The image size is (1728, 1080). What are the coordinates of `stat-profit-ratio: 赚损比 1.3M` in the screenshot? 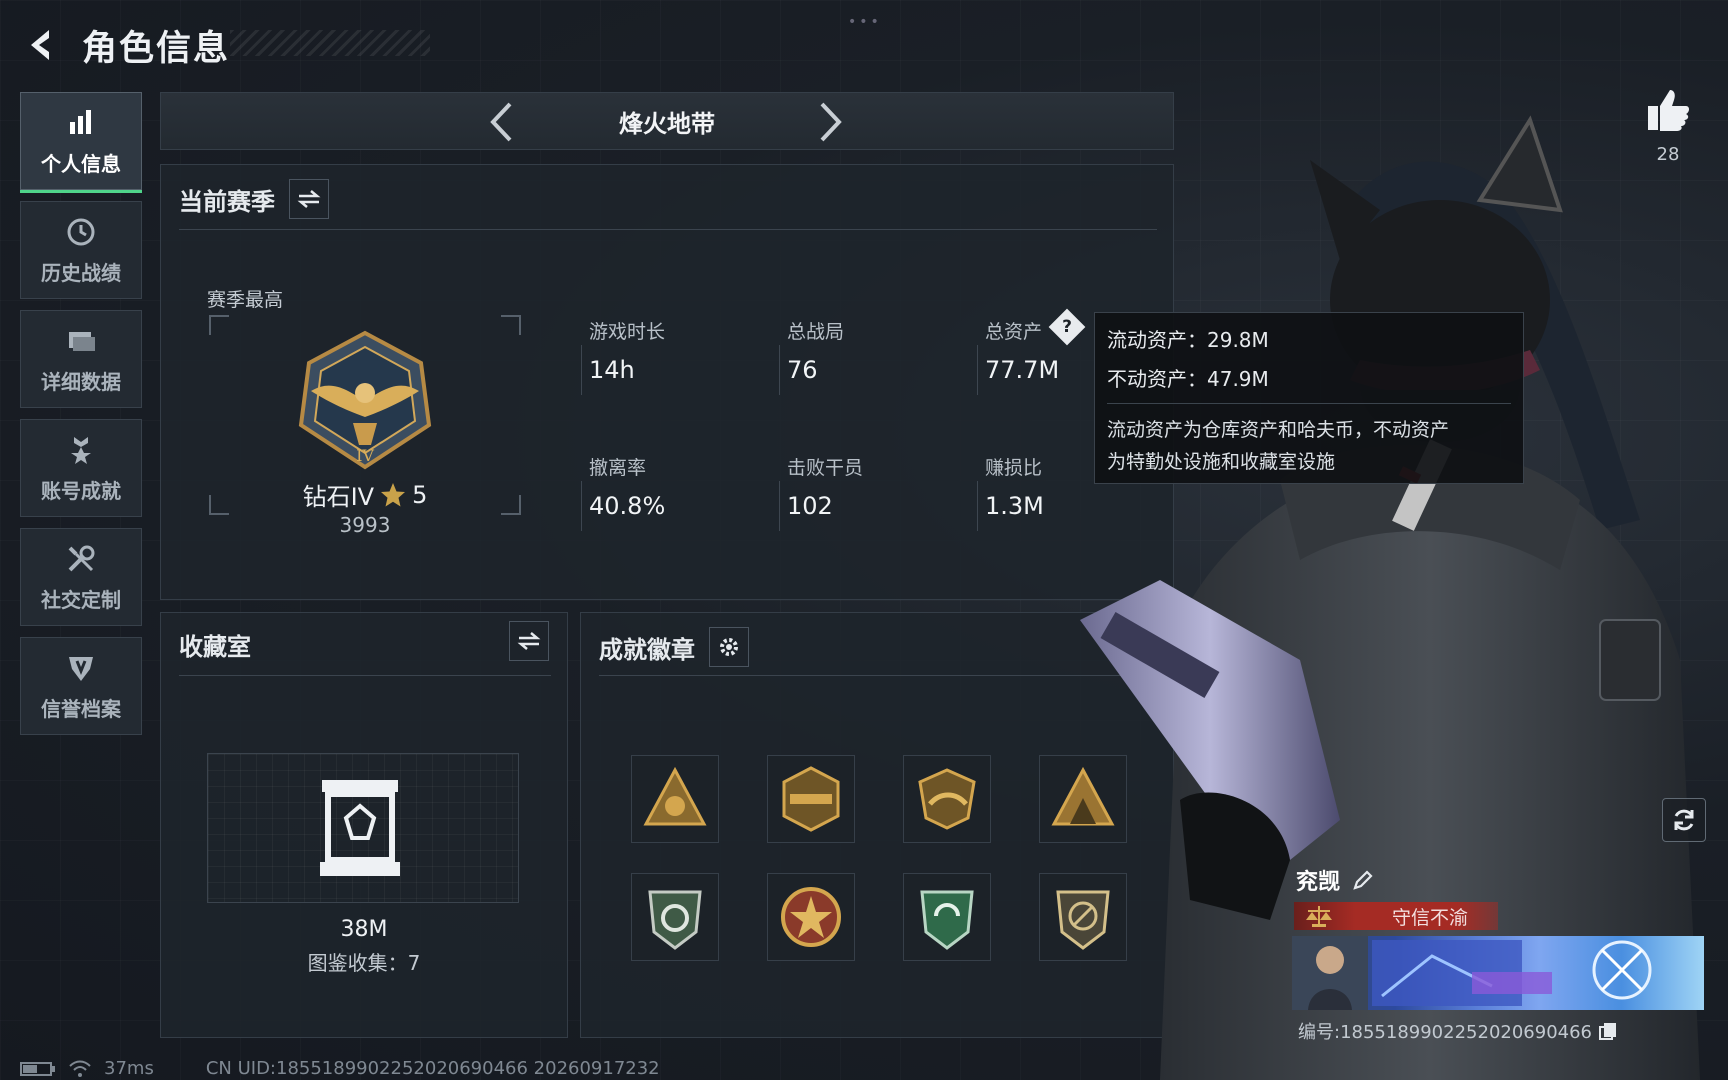 It's located at (1010, 492).